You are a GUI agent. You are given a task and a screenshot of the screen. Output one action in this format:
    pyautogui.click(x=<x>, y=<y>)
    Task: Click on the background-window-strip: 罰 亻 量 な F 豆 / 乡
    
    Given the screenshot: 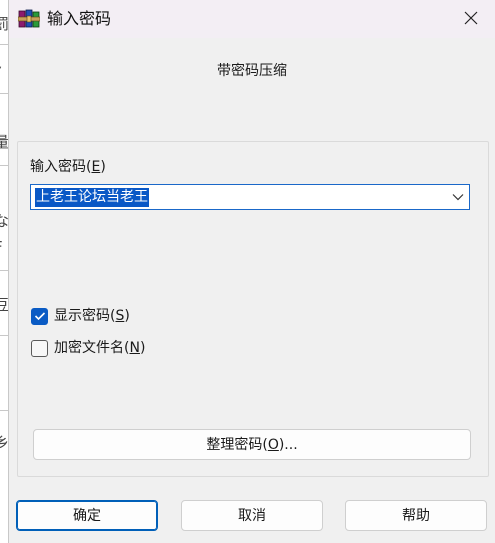 What is the action you would take?
    pyautogui.click(x=4, y=271)
    